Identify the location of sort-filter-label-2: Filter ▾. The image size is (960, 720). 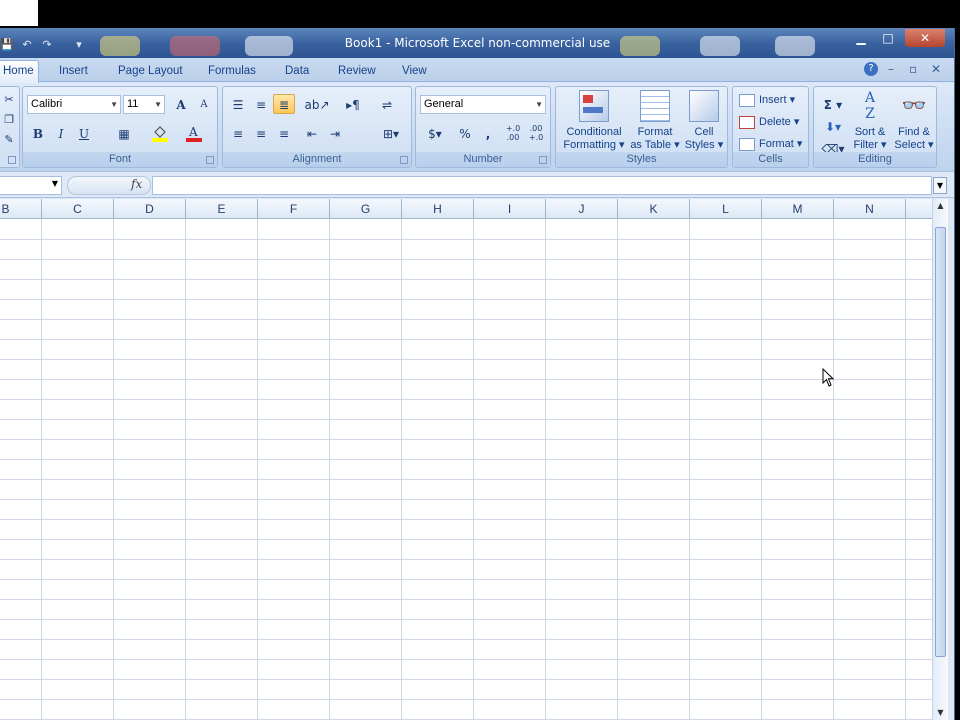
(870, 145).